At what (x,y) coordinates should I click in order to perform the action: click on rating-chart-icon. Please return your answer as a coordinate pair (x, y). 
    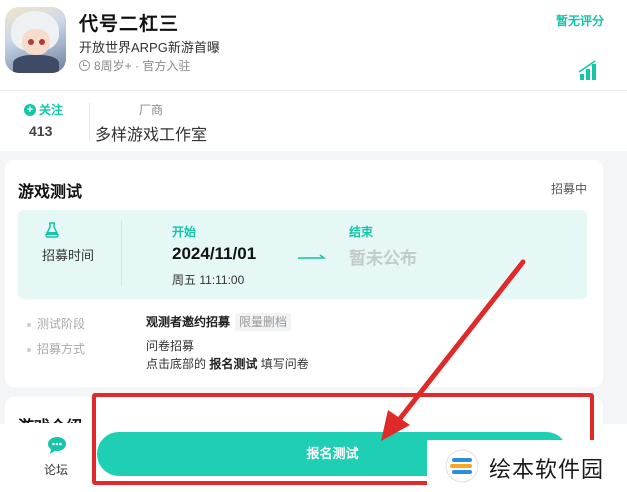
    Looking at the image, I should click on (587, 70).